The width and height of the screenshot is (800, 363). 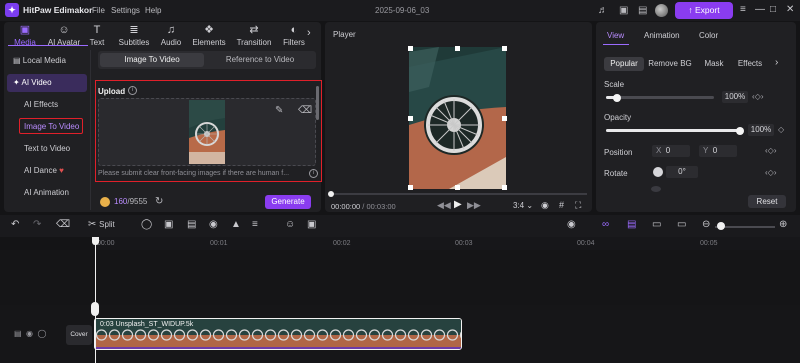 I want to click on tab-view: View, so click(x=615, y=35).